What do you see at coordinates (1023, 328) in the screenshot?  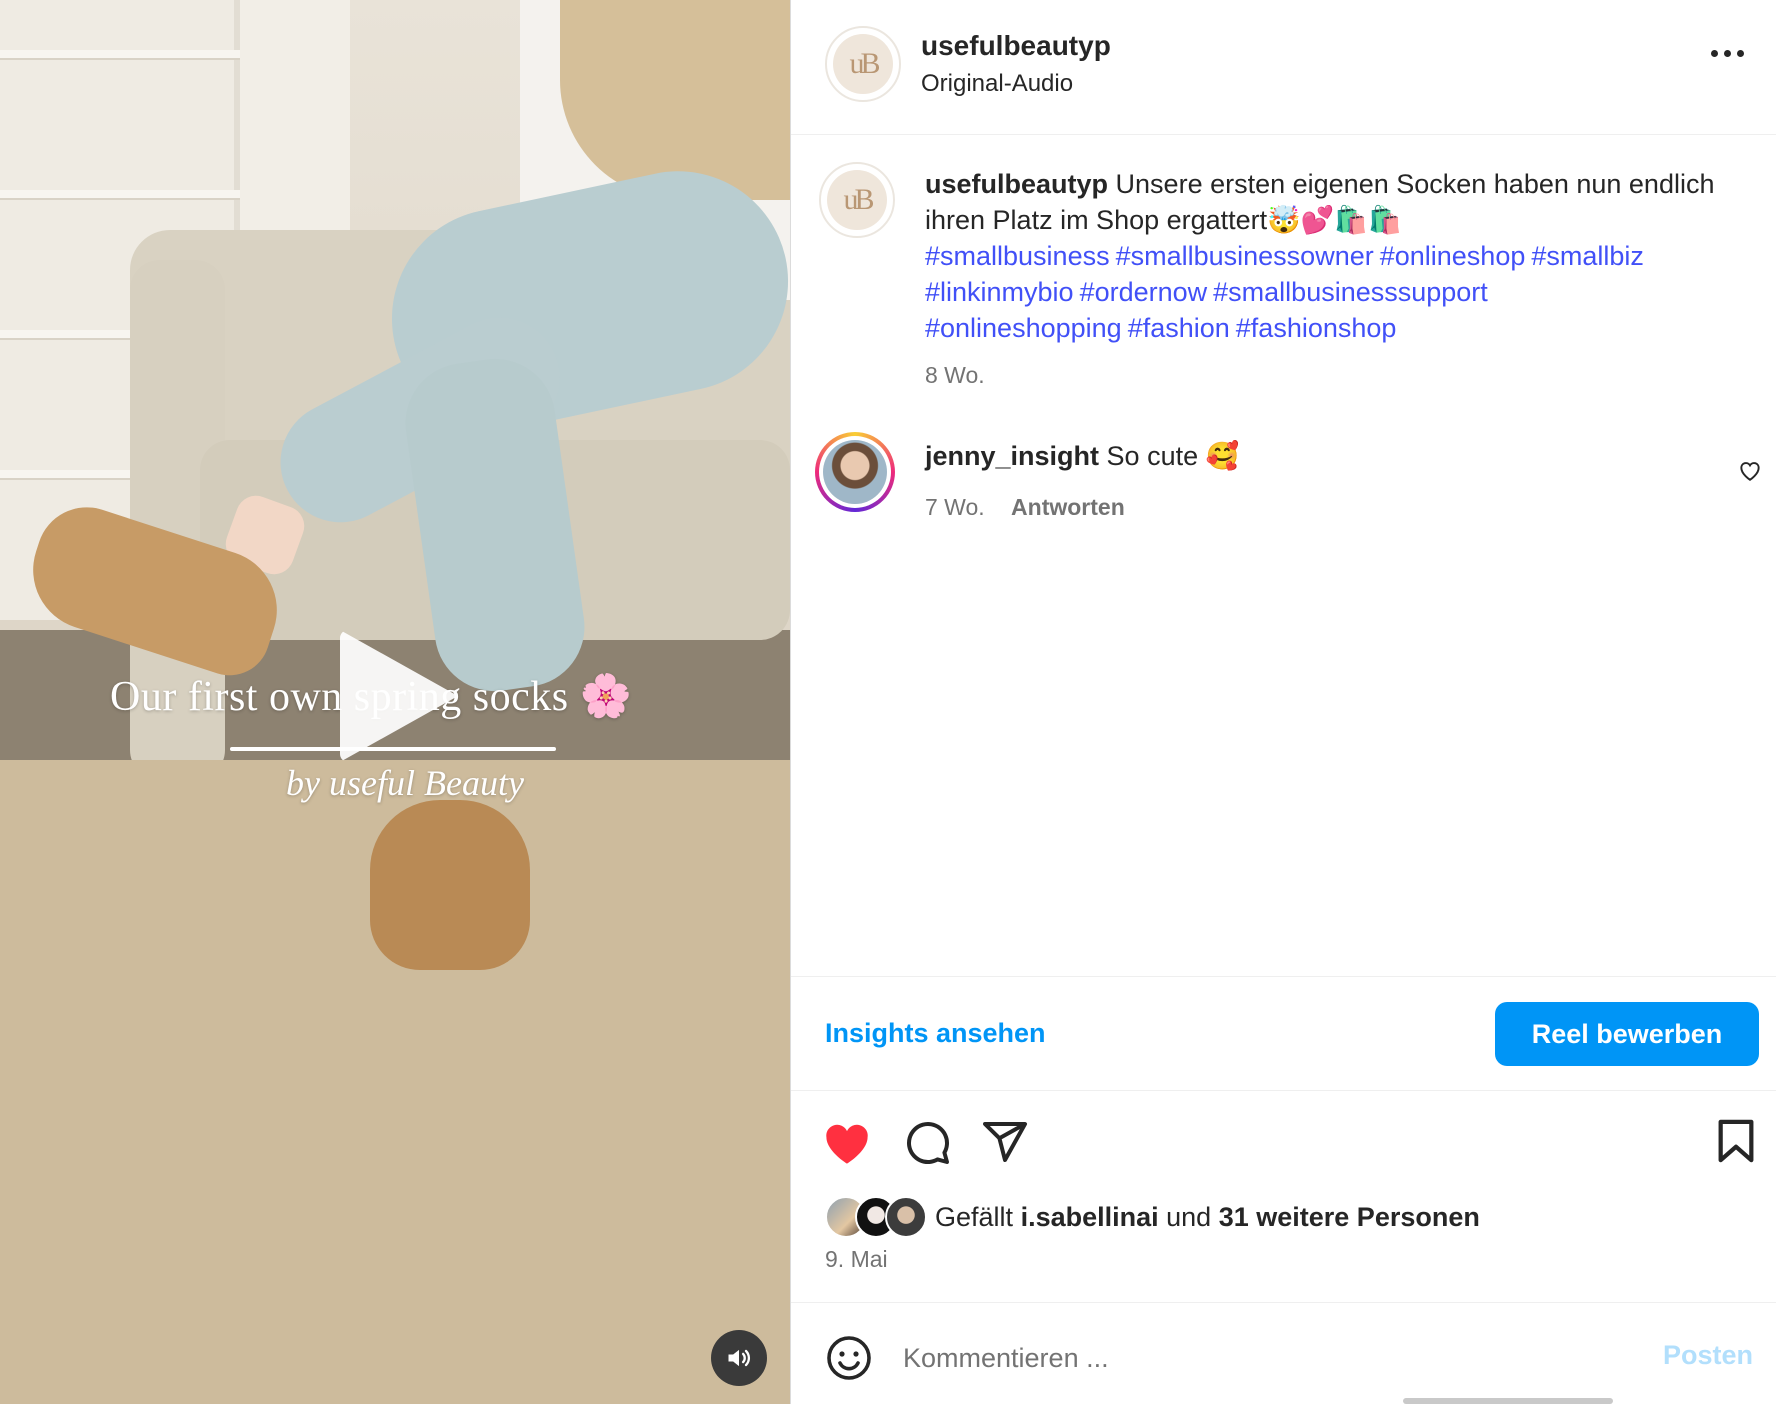 I see `hashtag-link: #onlineshopping` at bounding box center [1023, 328].